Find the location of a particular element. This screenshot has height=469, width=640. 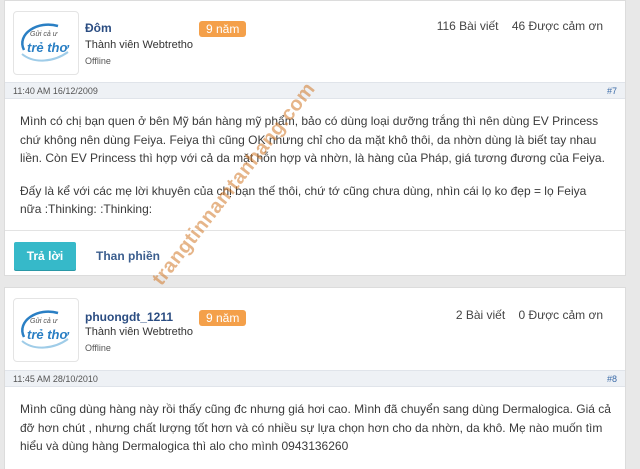

post-actions: Trả lời Than phiền is located at coordinates (315, 252).